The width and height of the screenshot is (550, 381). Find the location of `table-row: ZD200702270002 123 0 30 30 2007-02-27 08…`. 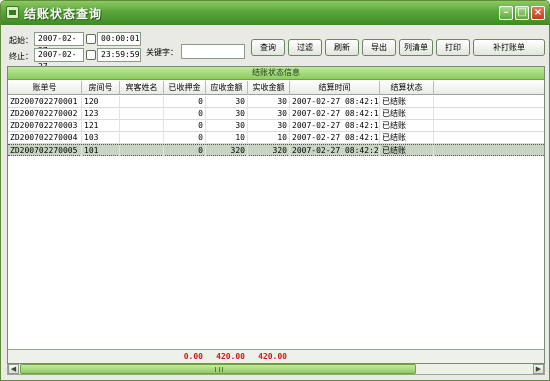

table-row: ZD200702270002 123 0 30 30 2007-02-27 08… is located at coordinates (276, 114).